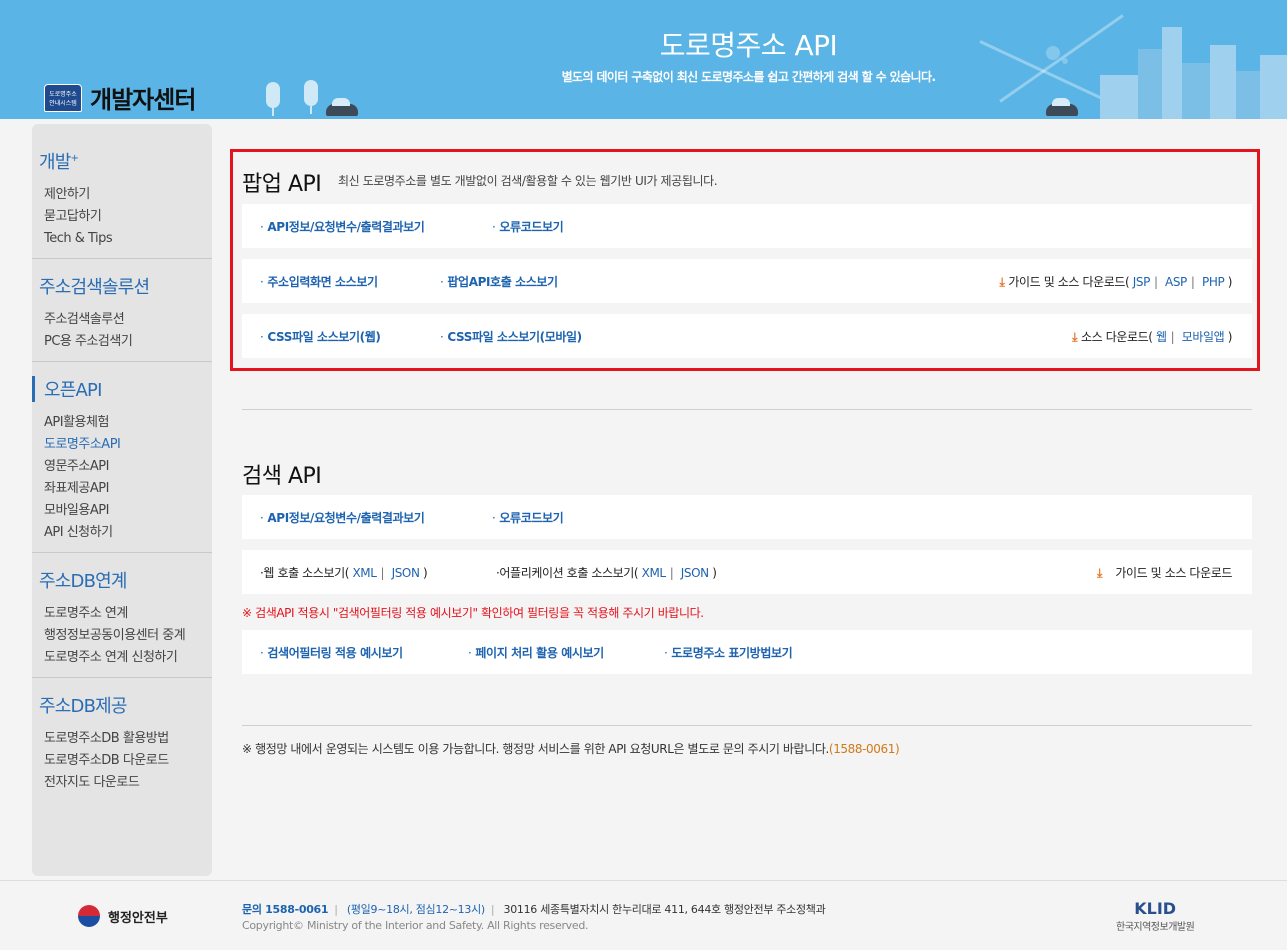  What do you see at coordinates (119, 445) in the screenshot?
I see `sidebar-item-road-api: 도로명주소API` at bounding box center [119, 445].